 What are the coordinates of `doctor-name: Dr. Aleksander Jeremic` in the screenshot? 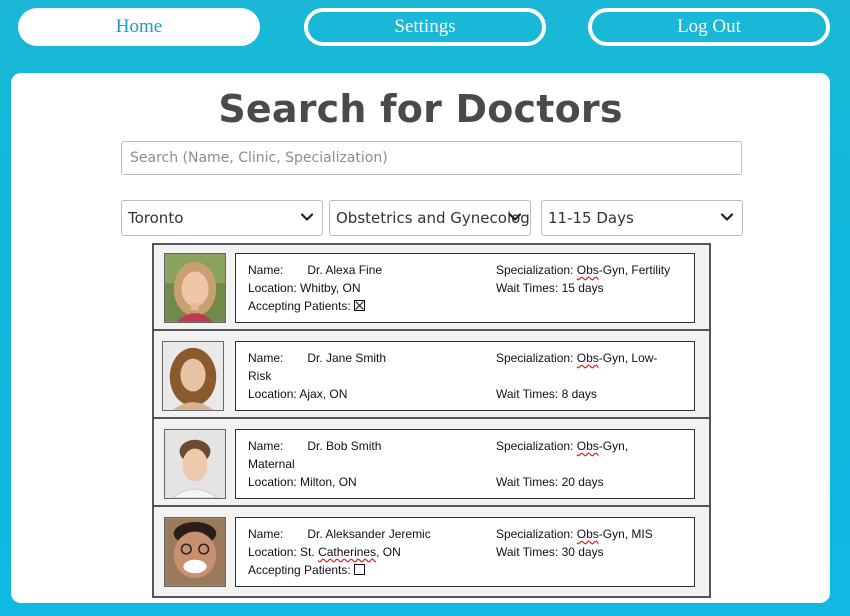 It's located at (369, 534).